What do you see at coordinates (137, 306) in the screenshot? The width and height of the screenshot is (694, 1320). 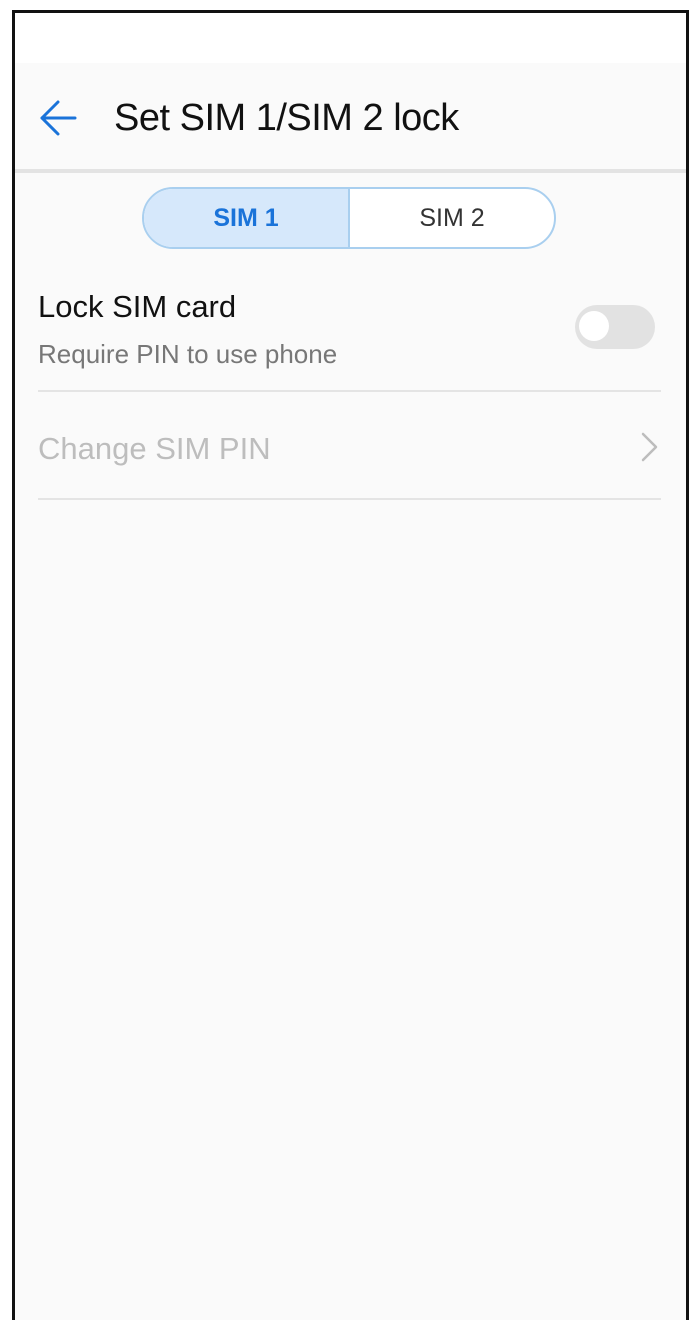 I see `lock-sim-card-title: Lock SIM card` at bounding box center [137, 306].